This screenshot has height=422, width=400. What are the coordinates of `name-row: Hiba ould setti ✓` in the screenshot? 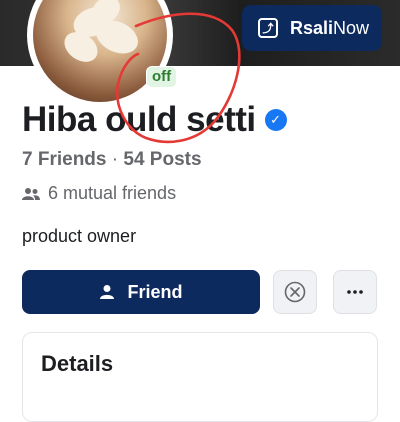 It's located at (154, 120).